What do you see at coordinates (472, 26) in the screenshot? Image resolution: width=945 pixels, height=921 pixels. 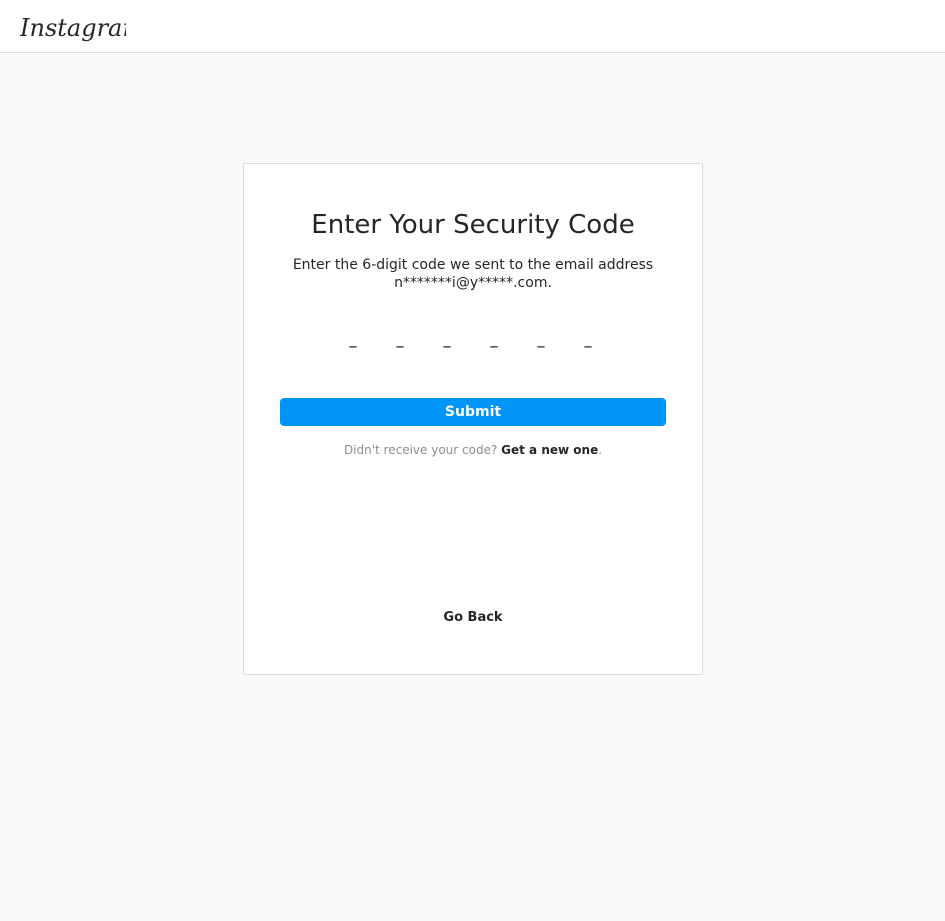 I see `top-navigation-bar: Instagram` at bounding box center [472, 26].